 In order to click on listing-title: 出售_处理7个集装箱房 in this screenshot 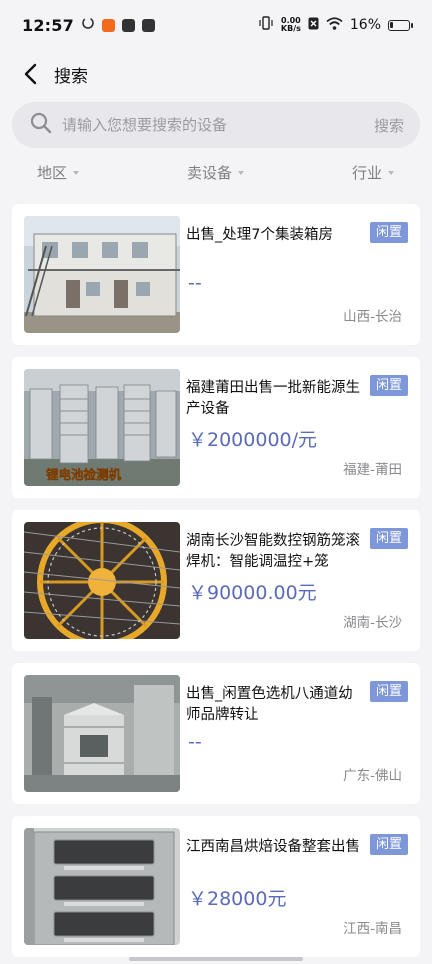, I will do `click(259, 235)`.